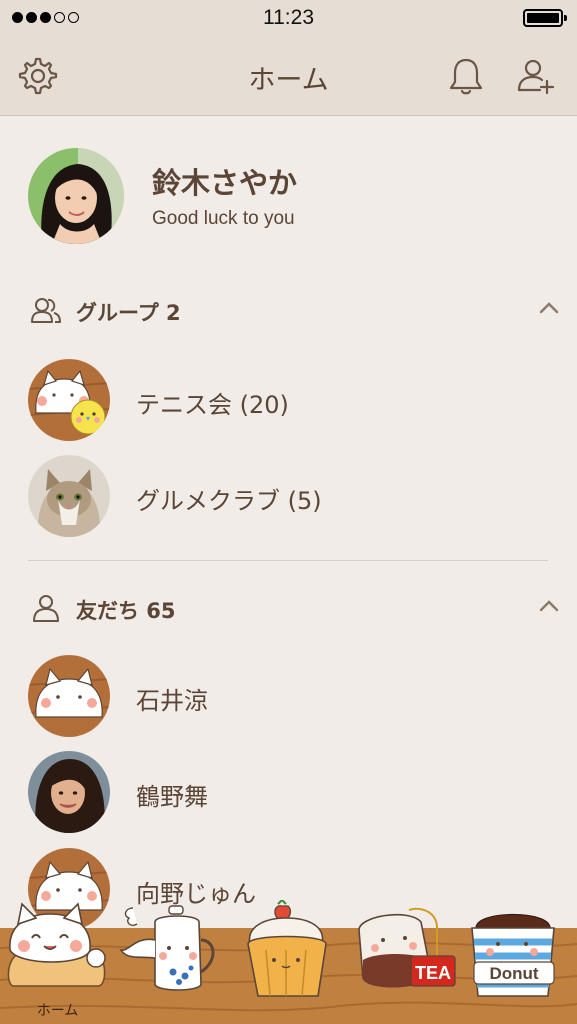 This screenshot has width=577, height=1024. Describe the element at coordinates (69, 792) in the screenshot. I see `friend-avatar-photo` at that location.